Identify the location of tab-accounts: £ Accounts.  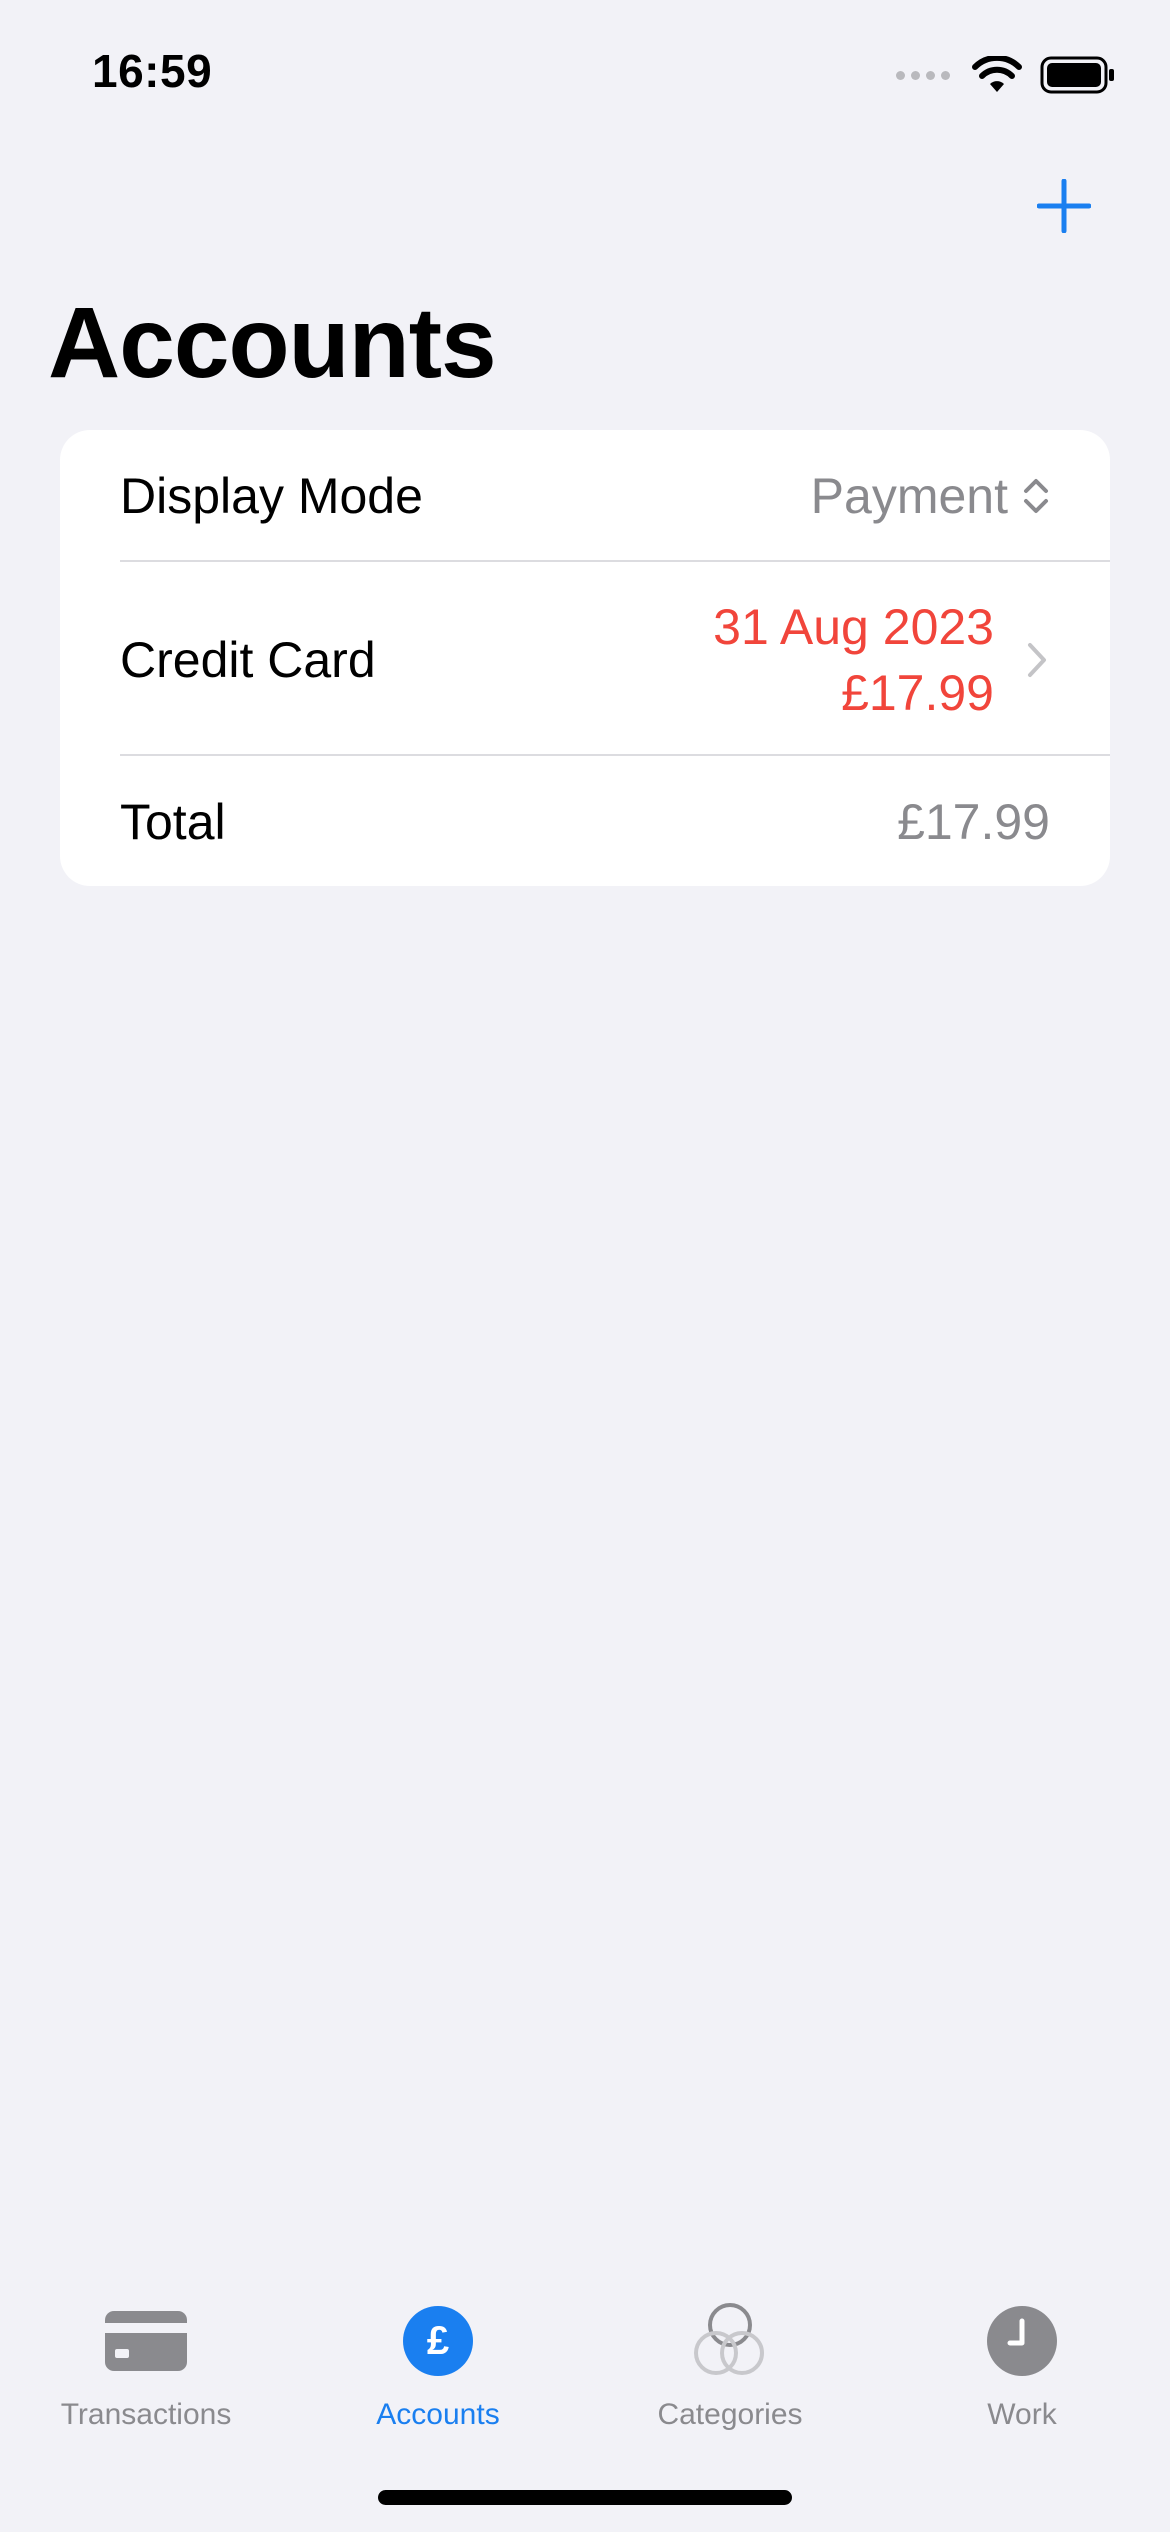
(438, 2364).